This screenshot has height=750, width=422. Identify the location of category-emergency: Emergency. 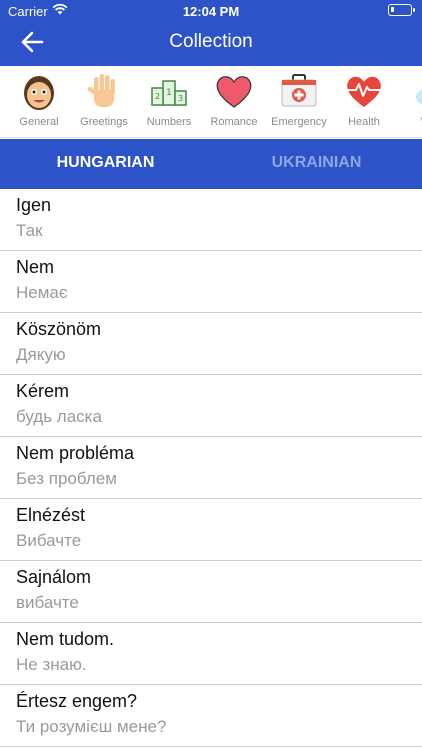
(299, 101).